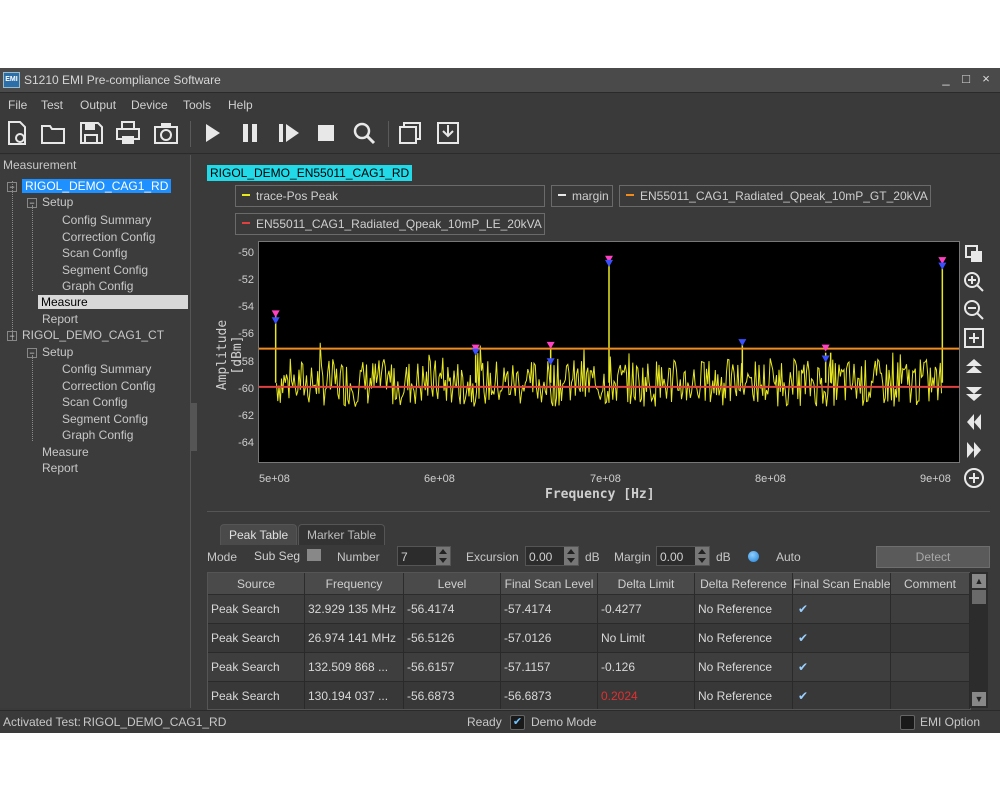  I want to click on window-icon, so click(410, 133).